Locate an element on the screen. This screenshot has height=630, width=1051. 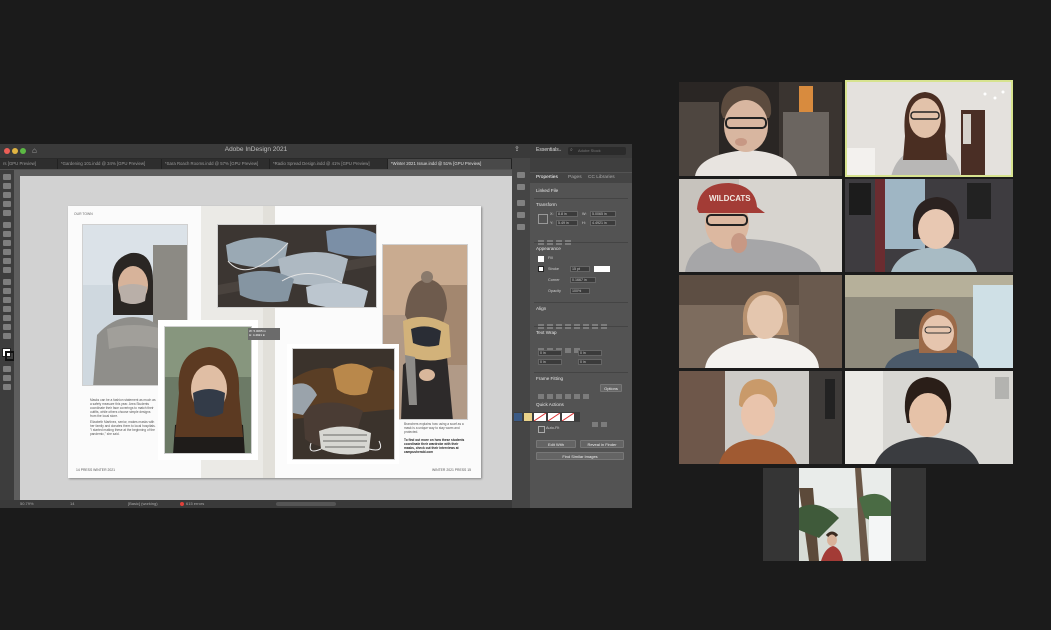
horizontal-scrollbar is located at coordinates (306, 504).